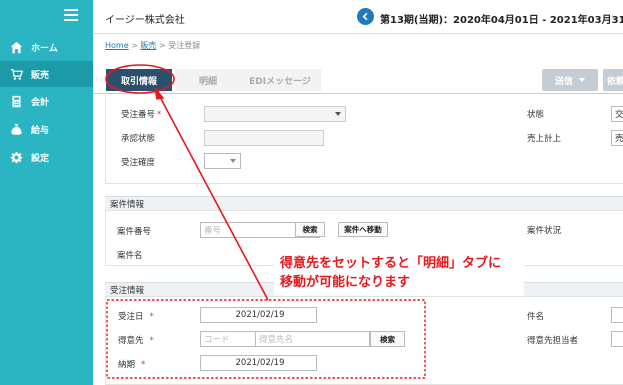 This screenshot has height=385, width=623. I want to click on sidebar-item-label: 会計, so click(40, 102).